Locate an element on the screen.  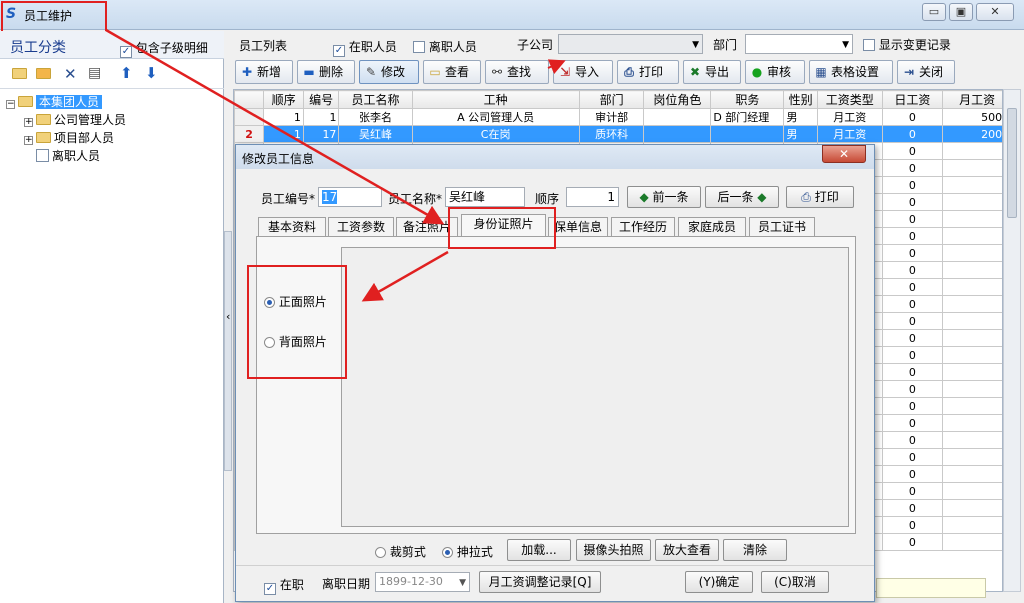
clear-photo-button: 清除 is located at coordinates (755, 550).